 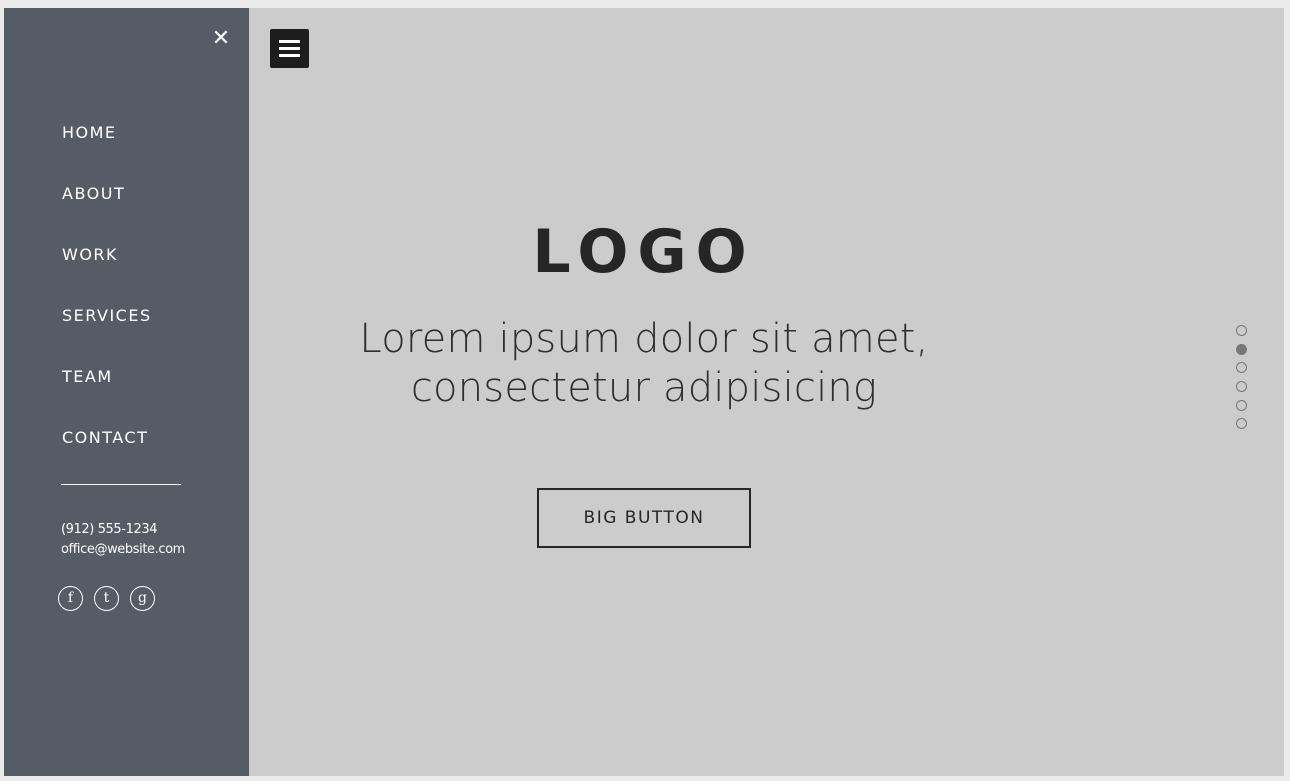 What do you see at coordinates (107, 274) in the screenshot?
I see `nav-item-work: WORK` at bounding box center [107, 274].